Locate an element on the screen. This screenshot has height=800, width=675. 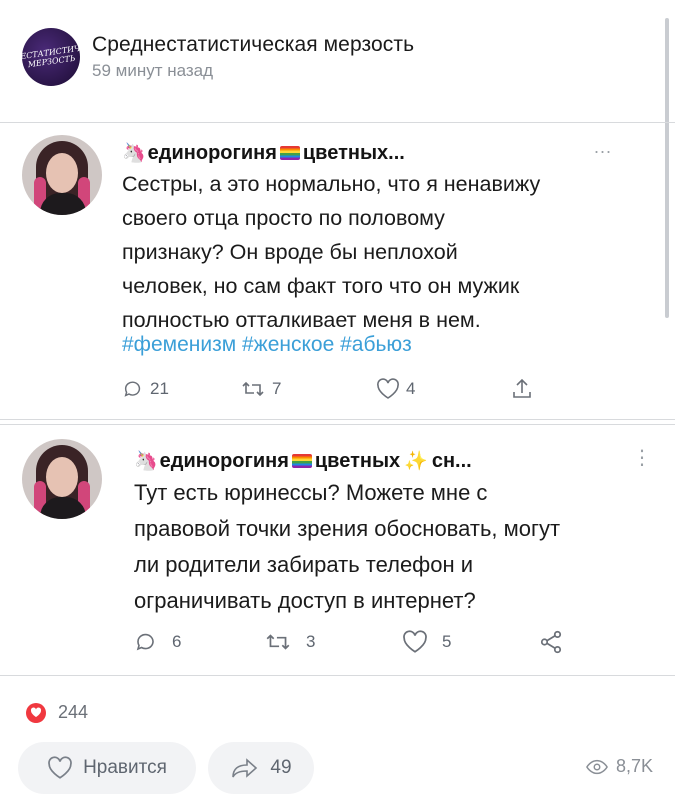
tweet-text-line: правовой точки зрения обосновать, могут is located at coordinates (347, 528).